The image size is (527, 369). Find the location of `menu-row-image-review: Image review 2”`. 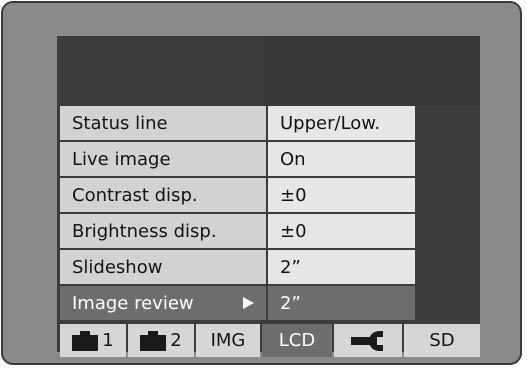

menu-row-image-review: Image review 2” is located at coordinates (237, 303).